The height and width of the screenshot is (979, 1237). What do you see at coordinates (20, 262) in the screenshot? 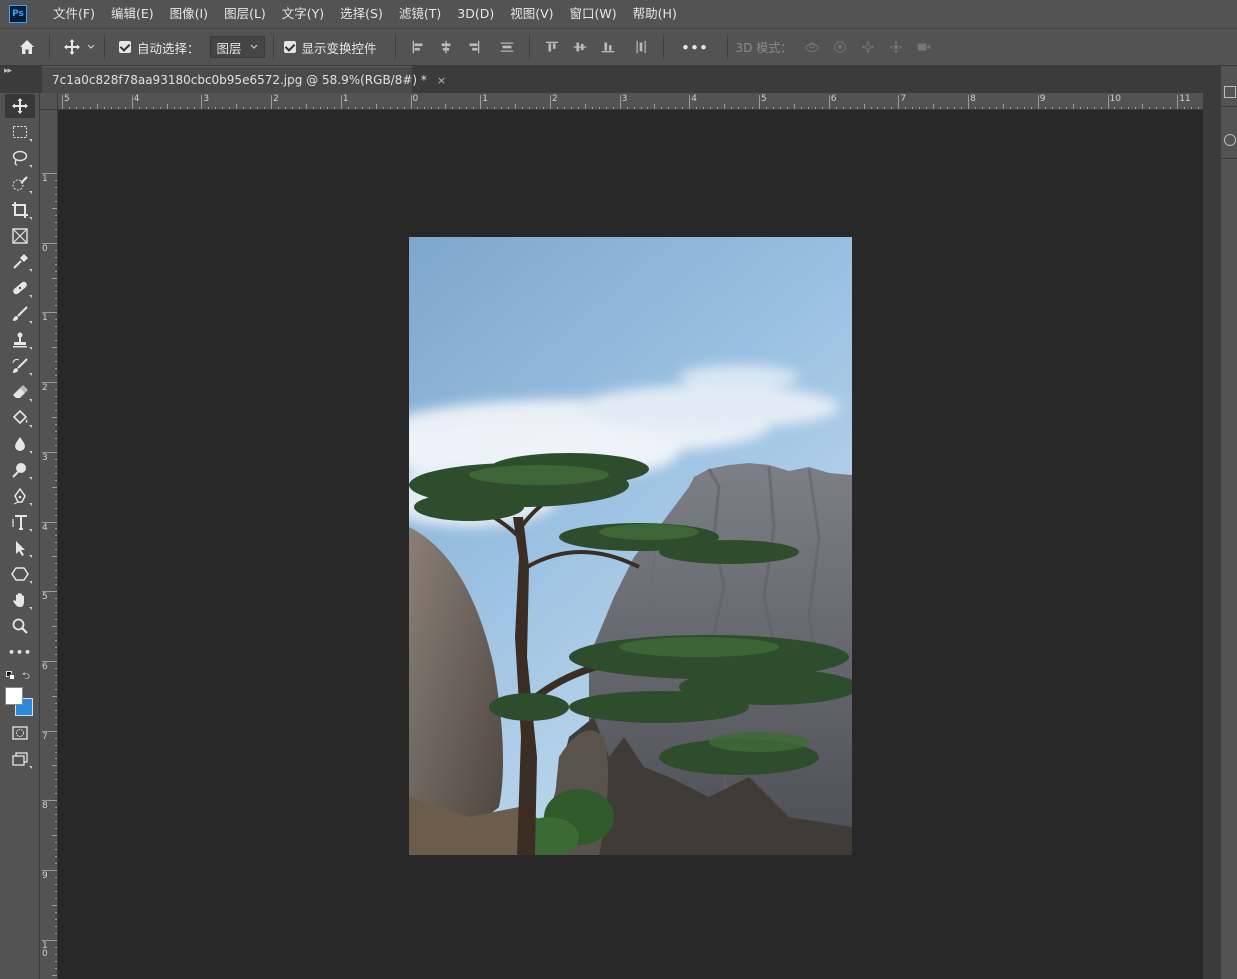
I see `eyedropper-tool-icon` at bounding box center [20, 262].